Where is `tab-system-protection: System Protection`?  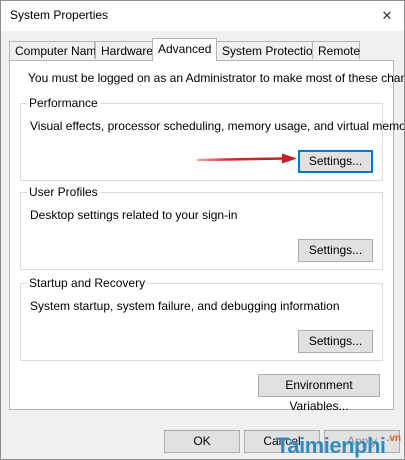 tab-system-protection: System Protection is located at coordinates (267, 50).